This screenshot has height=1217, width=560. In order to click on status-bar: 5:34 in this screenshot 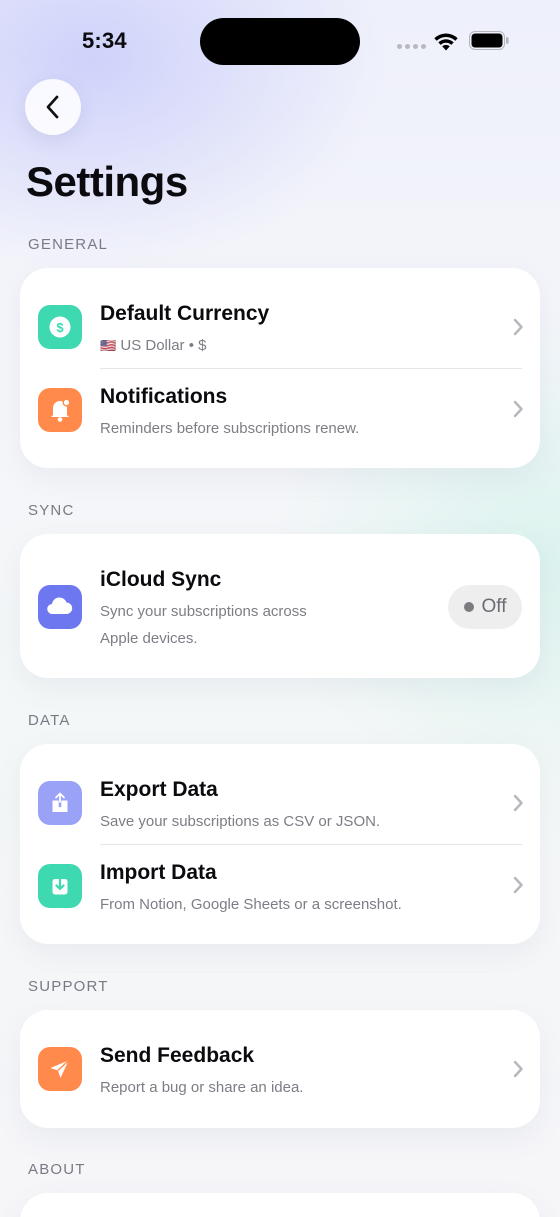, I will do `click(280, 40)`.